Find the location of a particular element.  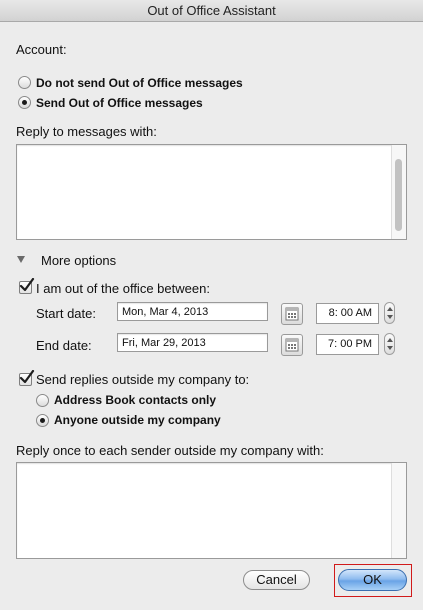

send-outside-checkbox is located at coordinates (27, 378).